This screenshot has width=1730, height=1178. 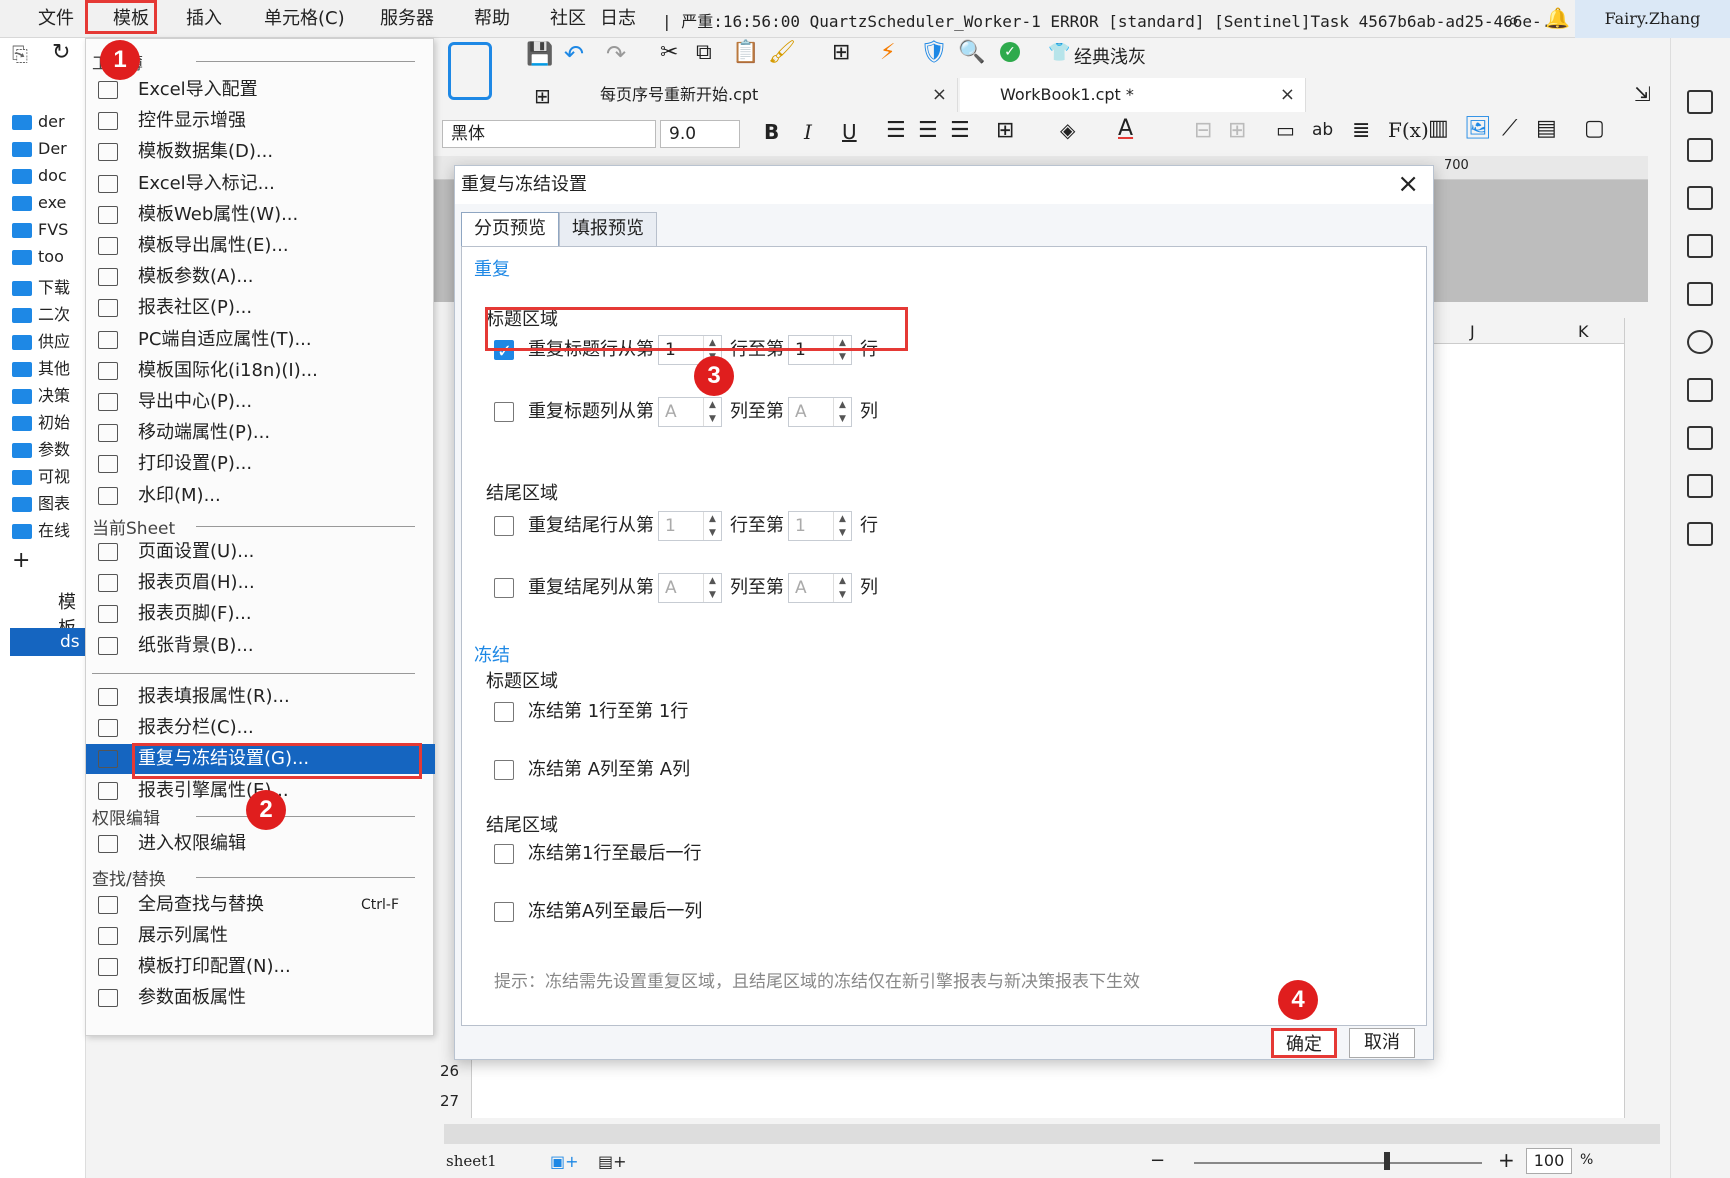 What do you see at coordinates (61, 52) in the screenshot?
I see `refresh-icon: ↻` at bounding box center [61, 52].